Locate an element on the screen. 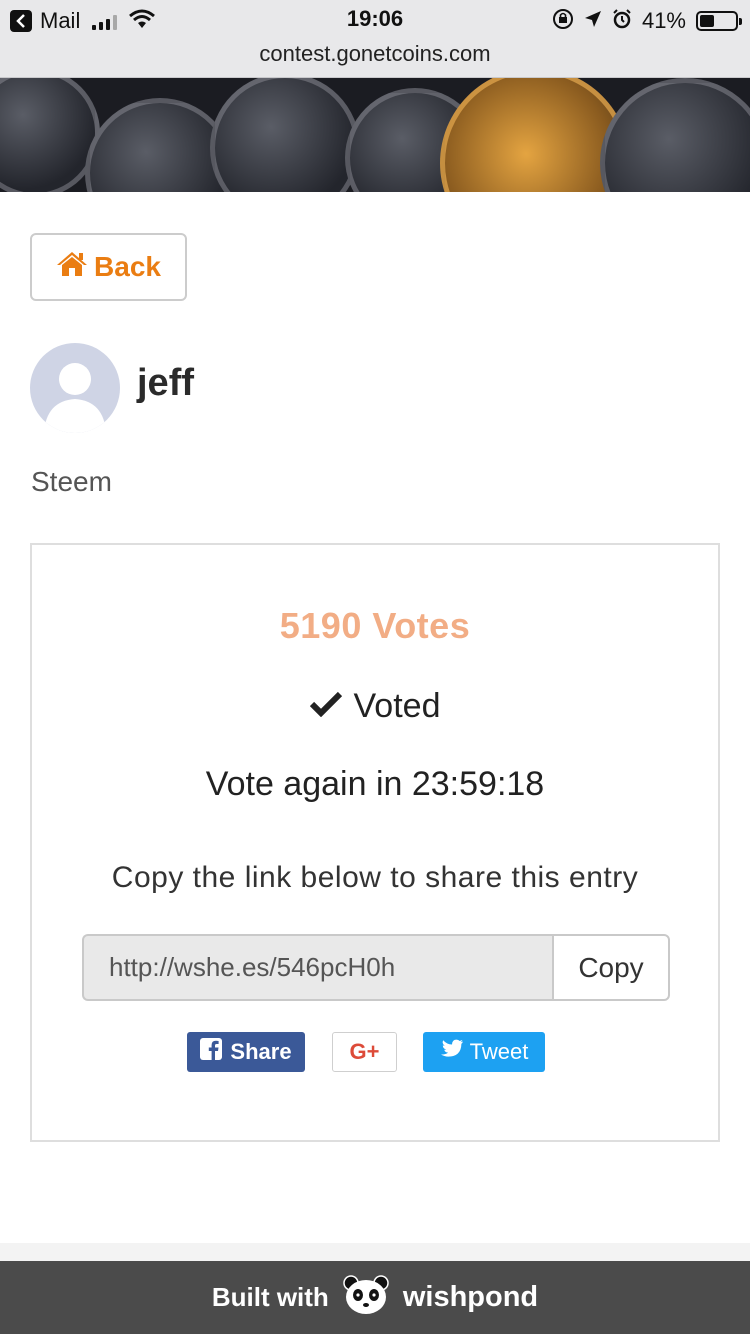 The width and height of the screenshot is (750, 1334). hero-banner-image is located at coordinates (375, 135).